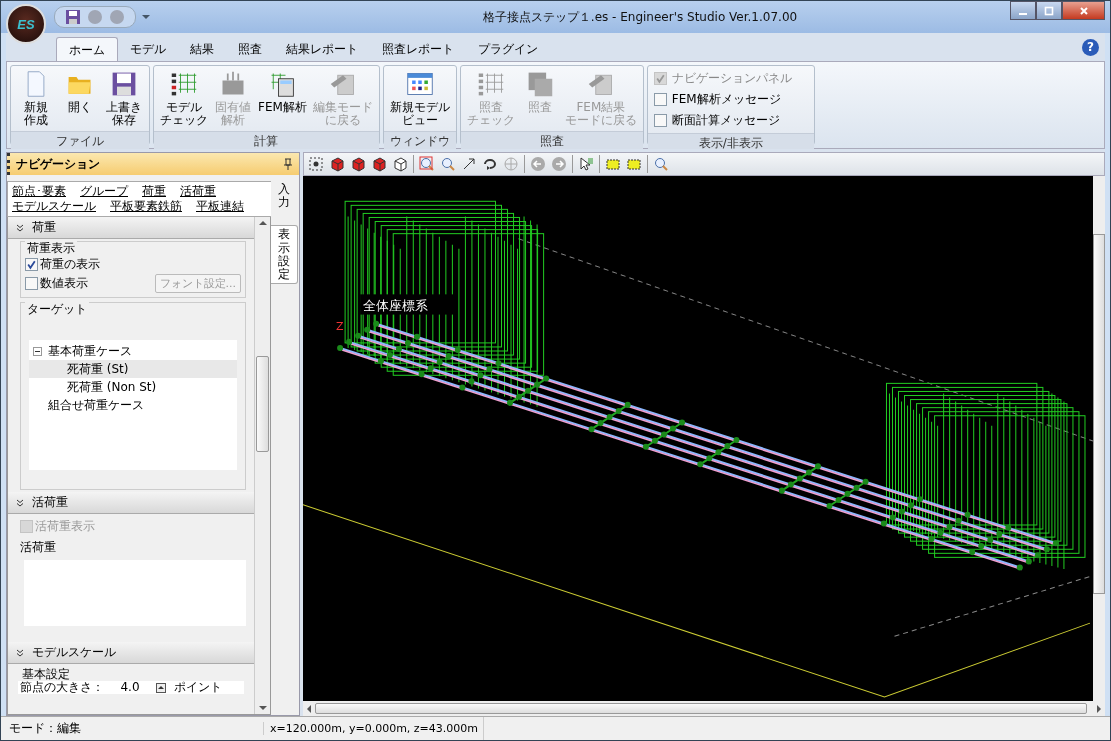  I want to click on scroll-up-icon, so click(262, 223).